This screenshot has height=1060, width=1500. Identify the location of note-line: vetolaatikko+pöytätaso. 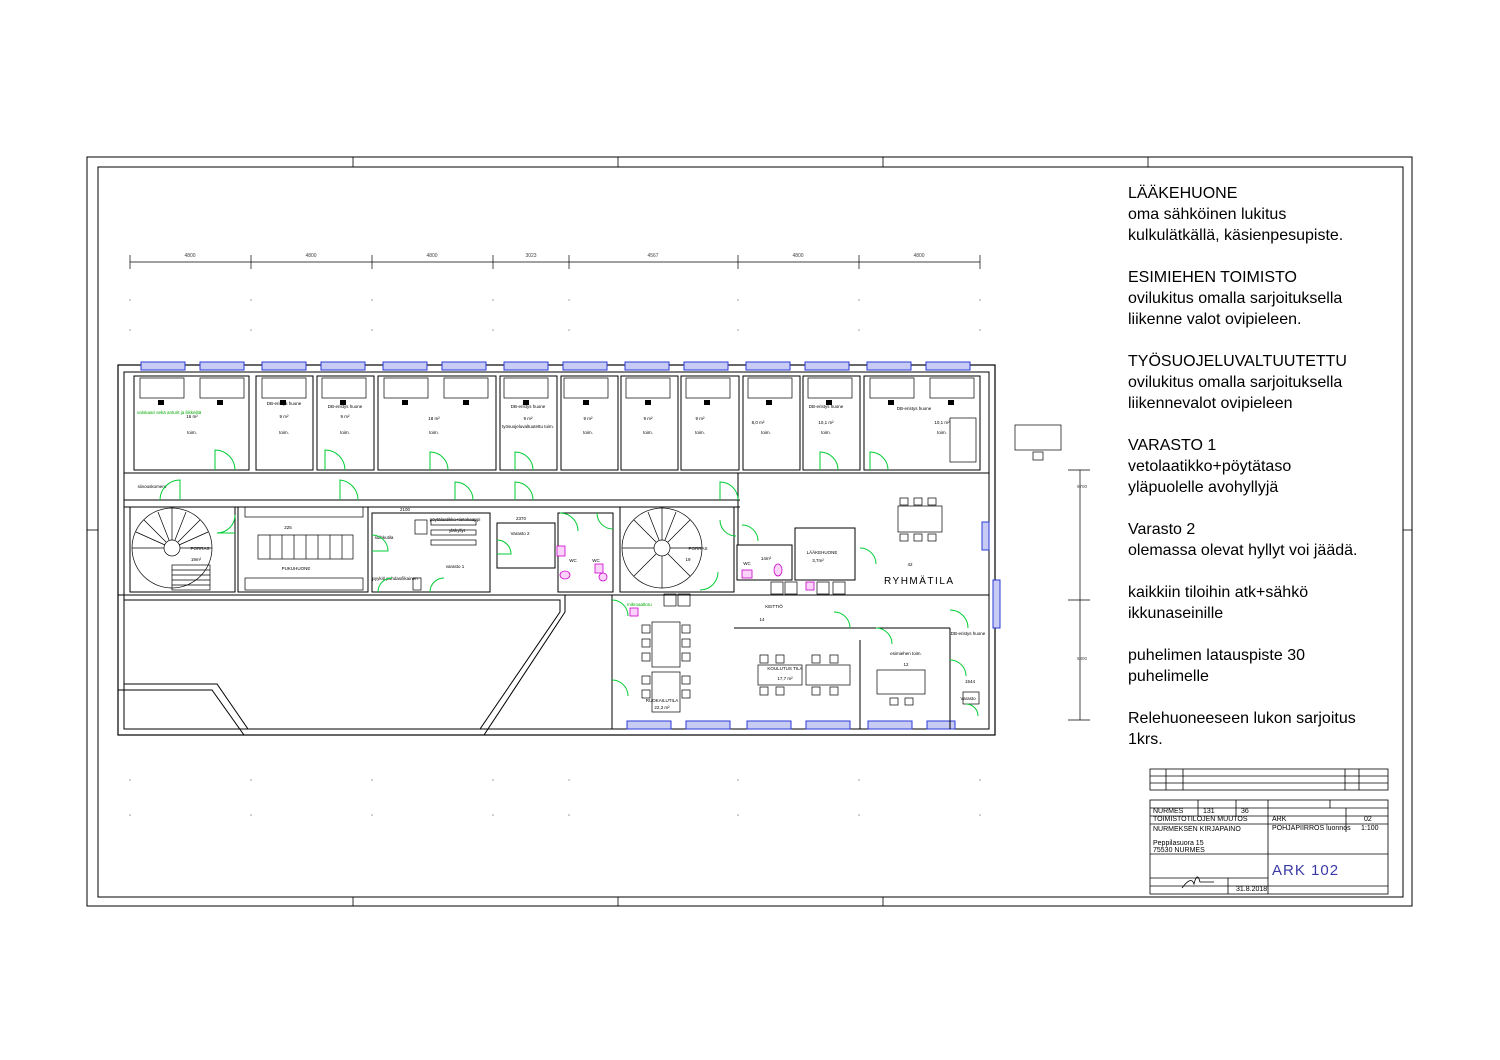
(1210, 466).